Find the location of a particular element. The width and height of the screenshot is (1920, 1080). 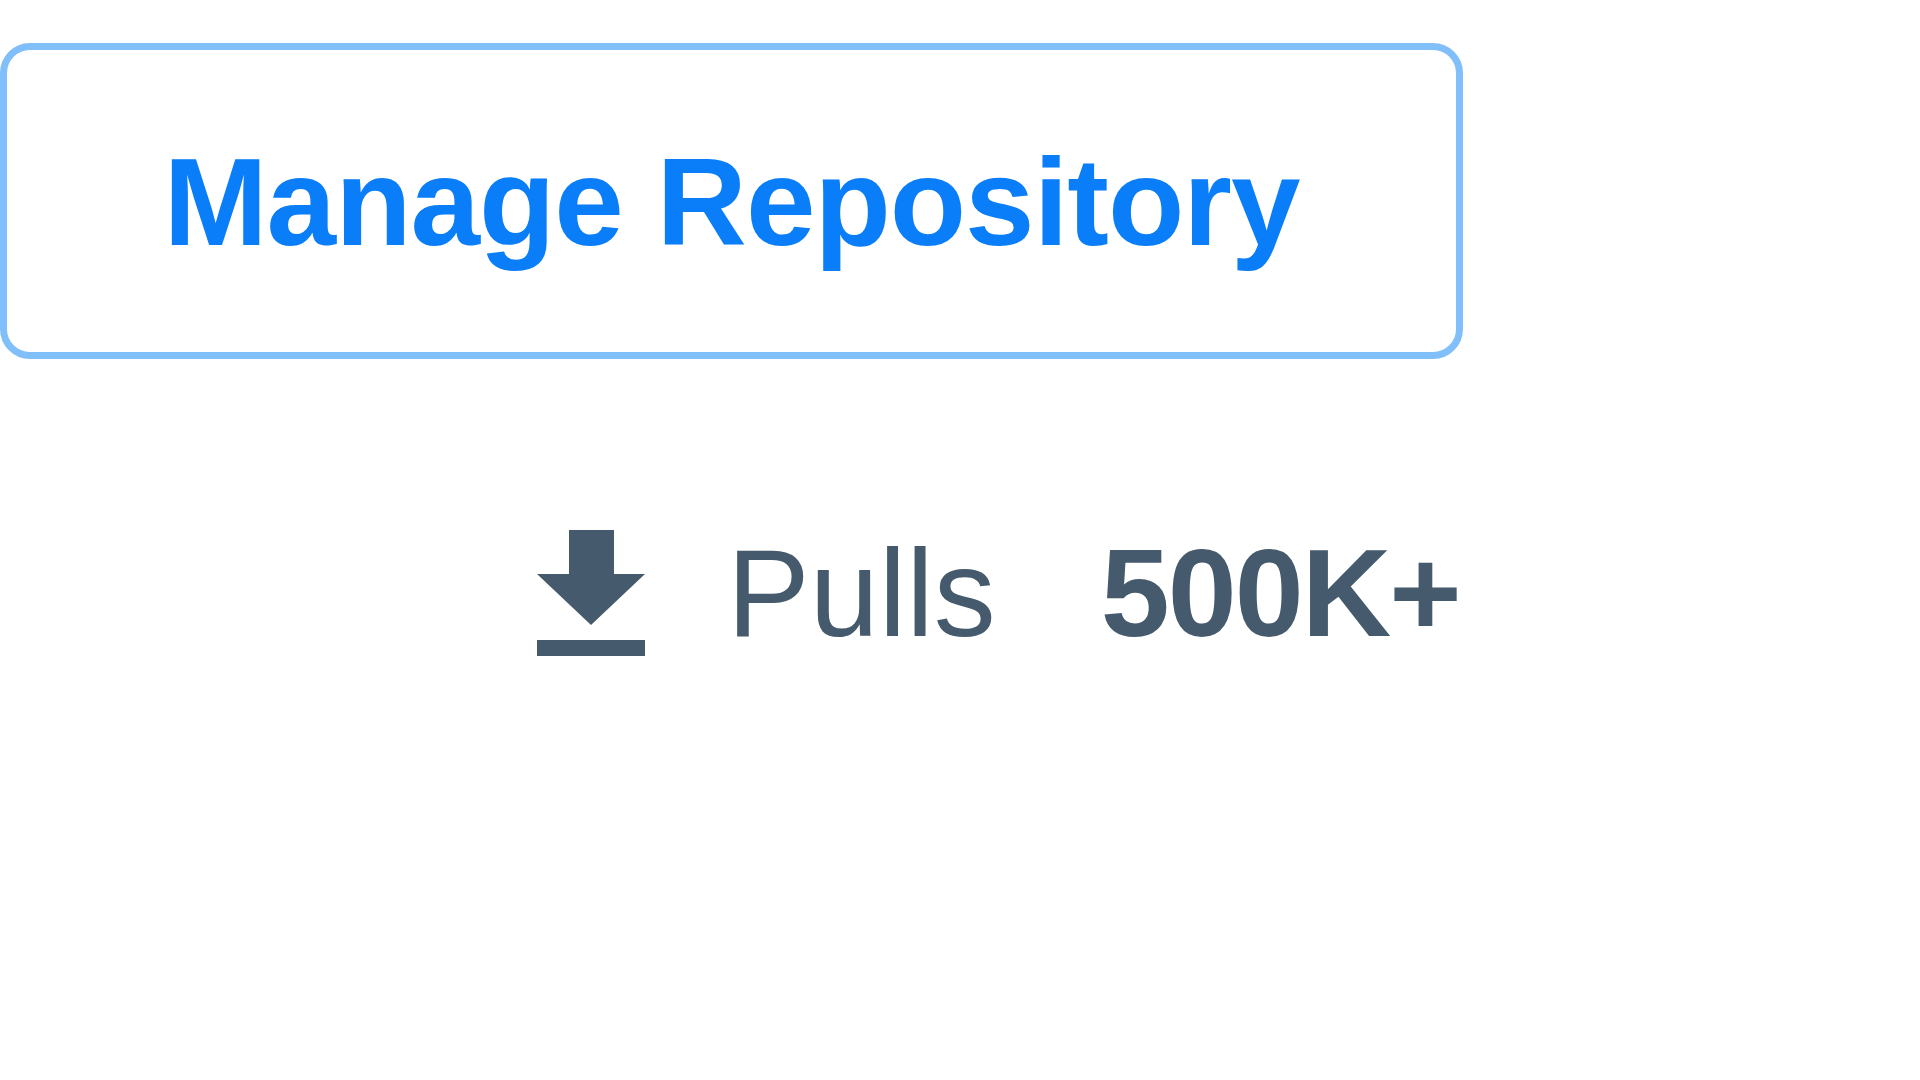

stat-label: Pulls is located at coordinates (861, 593).